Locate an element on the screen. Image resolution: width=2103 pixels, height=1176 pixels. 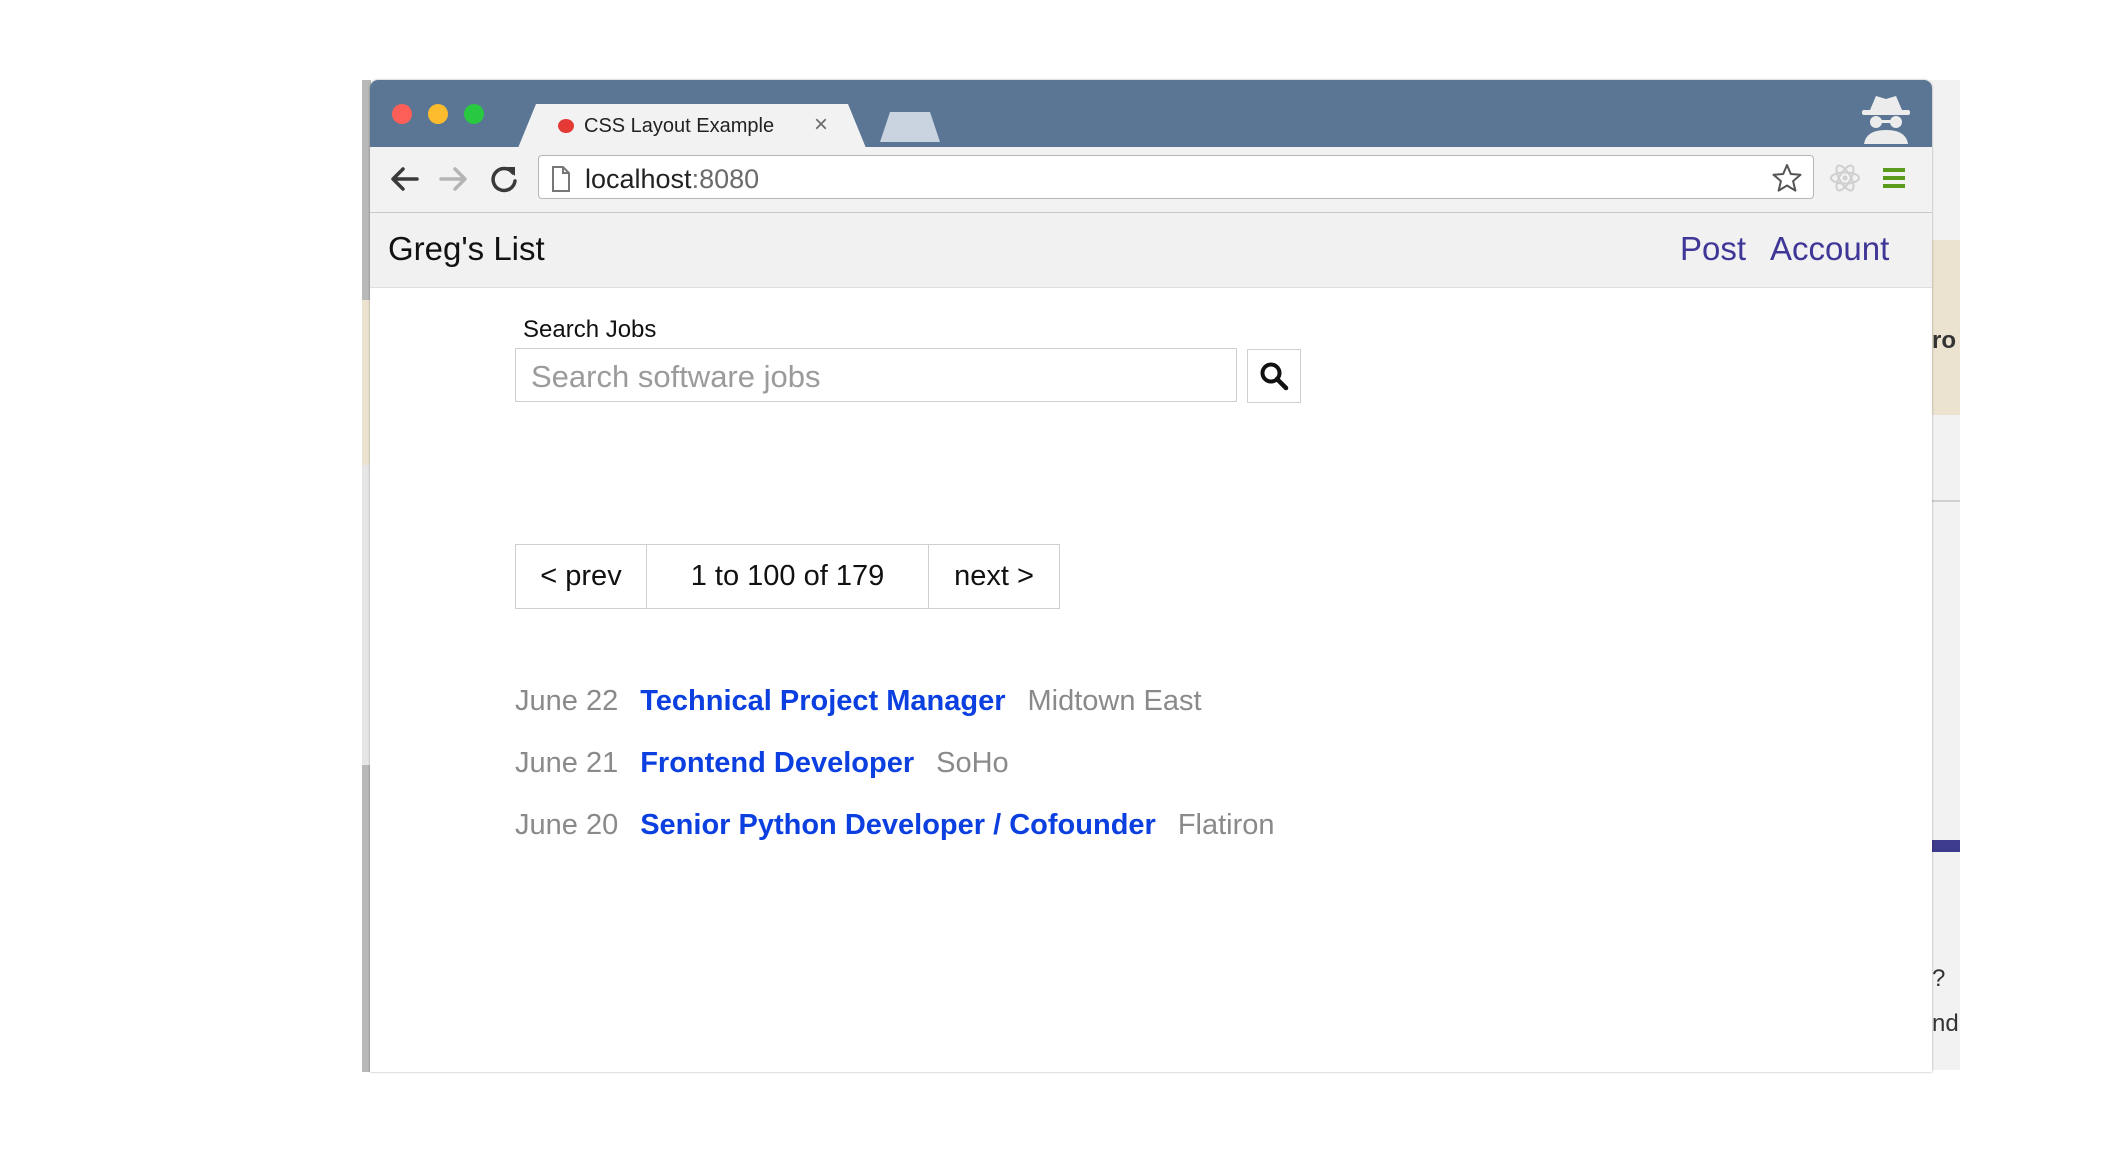
browser-toolbar: localhost:8080 is located at coordinates (1151, 180).